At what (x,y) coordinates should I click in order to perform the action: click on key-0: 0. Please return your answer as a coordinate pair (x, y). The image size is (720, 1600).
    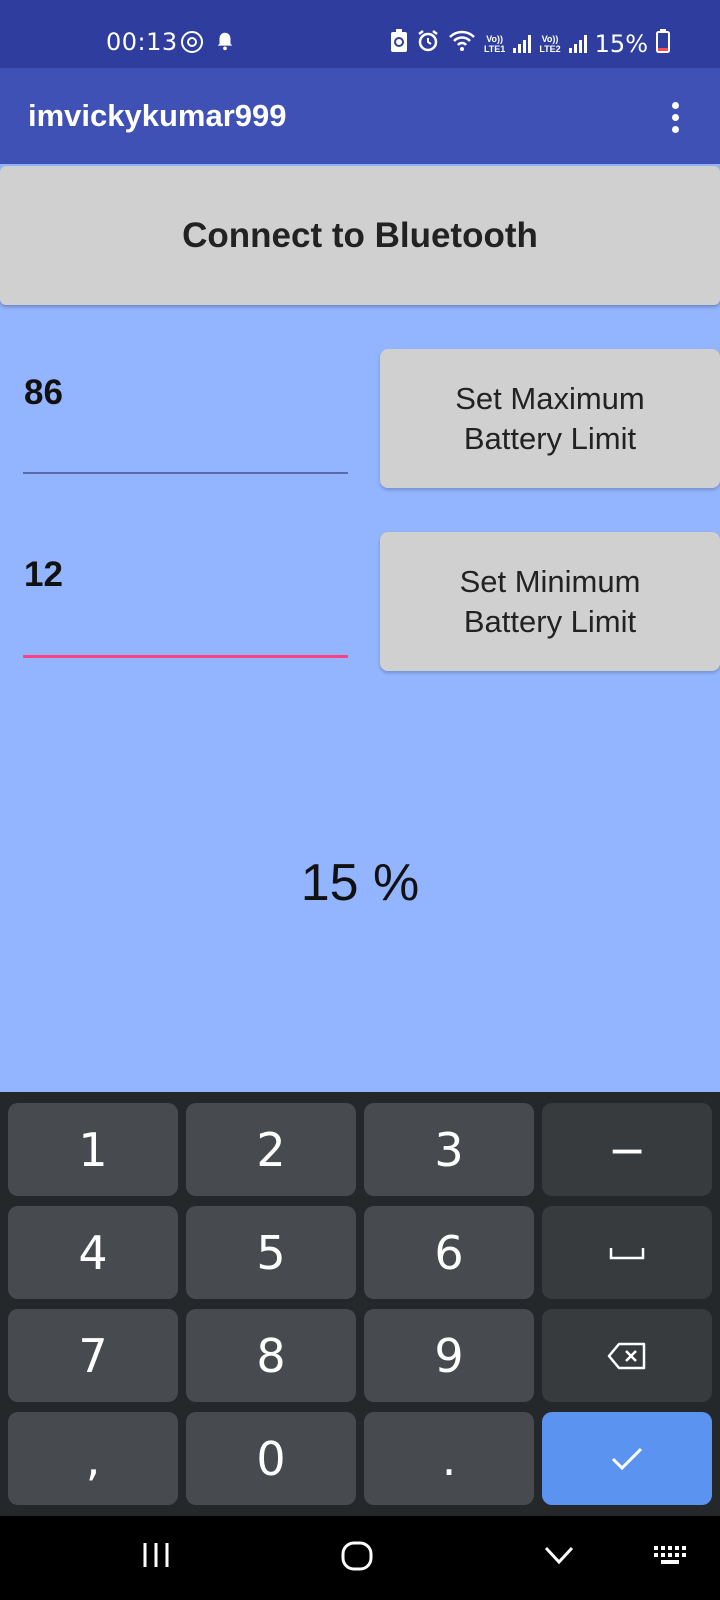
    Looking at the image, I should click on (271, 1458).